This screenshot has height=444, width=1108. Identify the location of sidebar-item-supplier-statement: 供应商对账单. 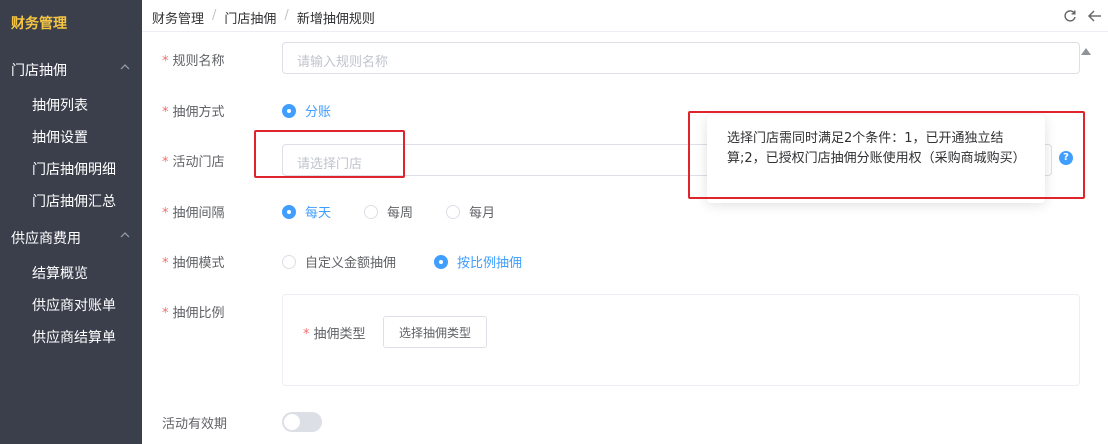
(71, 304).